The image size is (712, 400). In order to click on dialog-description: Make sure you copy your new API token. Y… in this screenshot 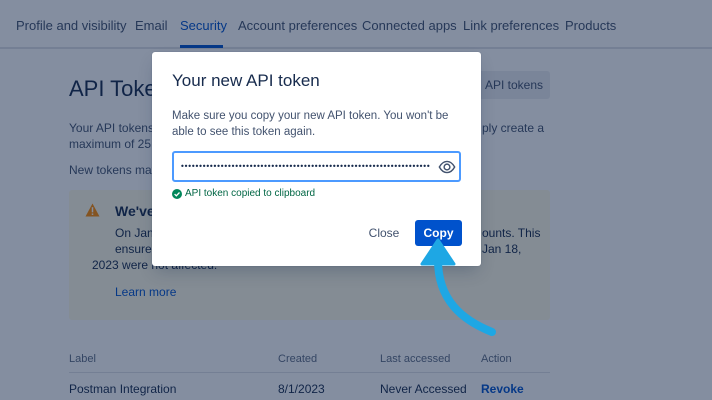, I will do `click(310, 116)`.